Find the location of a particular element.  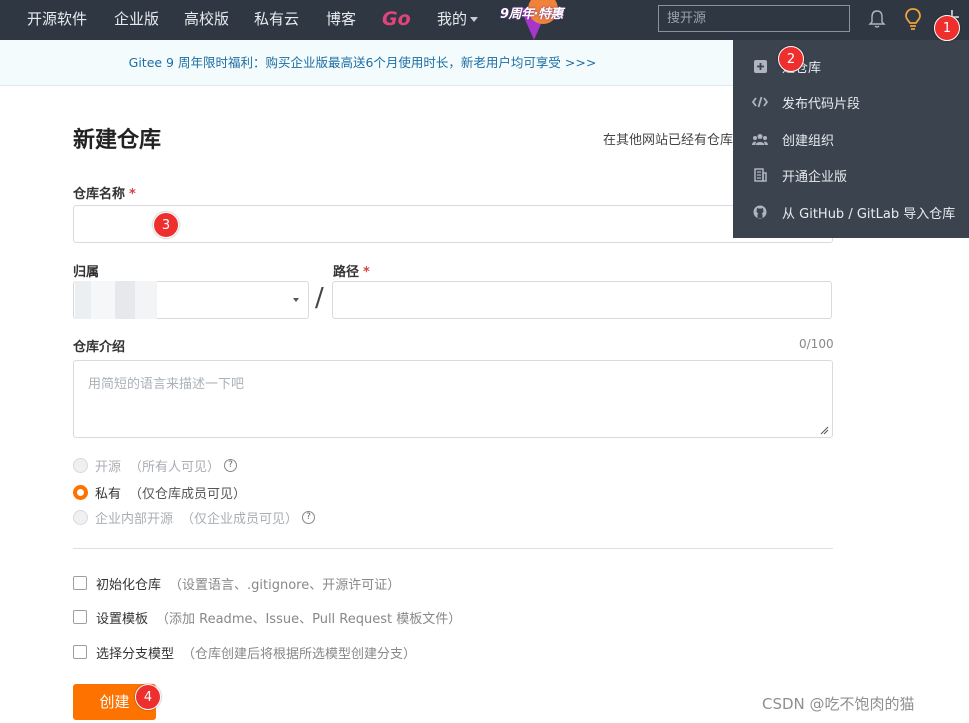

option-init-repo: 初始化仓库 （设置语言、.gitignore、开源许可证） is located at coordinates (236, 583).